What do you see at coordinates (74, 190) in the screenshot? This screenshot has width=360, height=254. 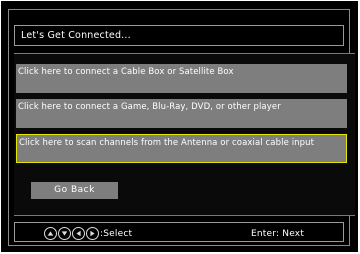 I see `go-back-button: Go Back` at bounding box center [74, 190].